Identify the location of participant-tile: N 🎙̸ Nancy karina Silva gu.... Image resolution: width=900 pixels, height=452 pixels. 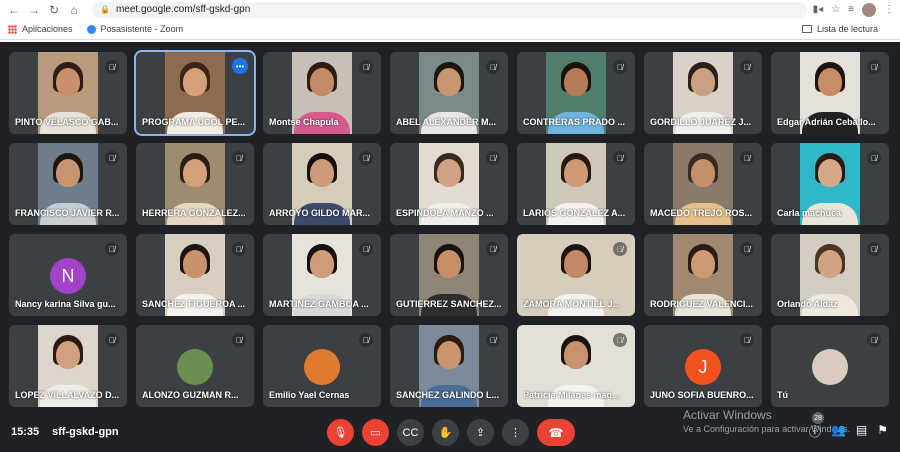
(68, 275).